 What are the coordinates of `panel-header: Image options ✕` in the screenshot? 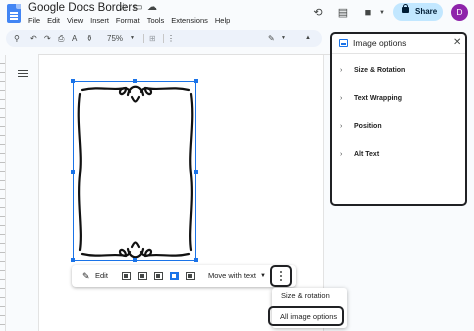 It's located at (398, 44).